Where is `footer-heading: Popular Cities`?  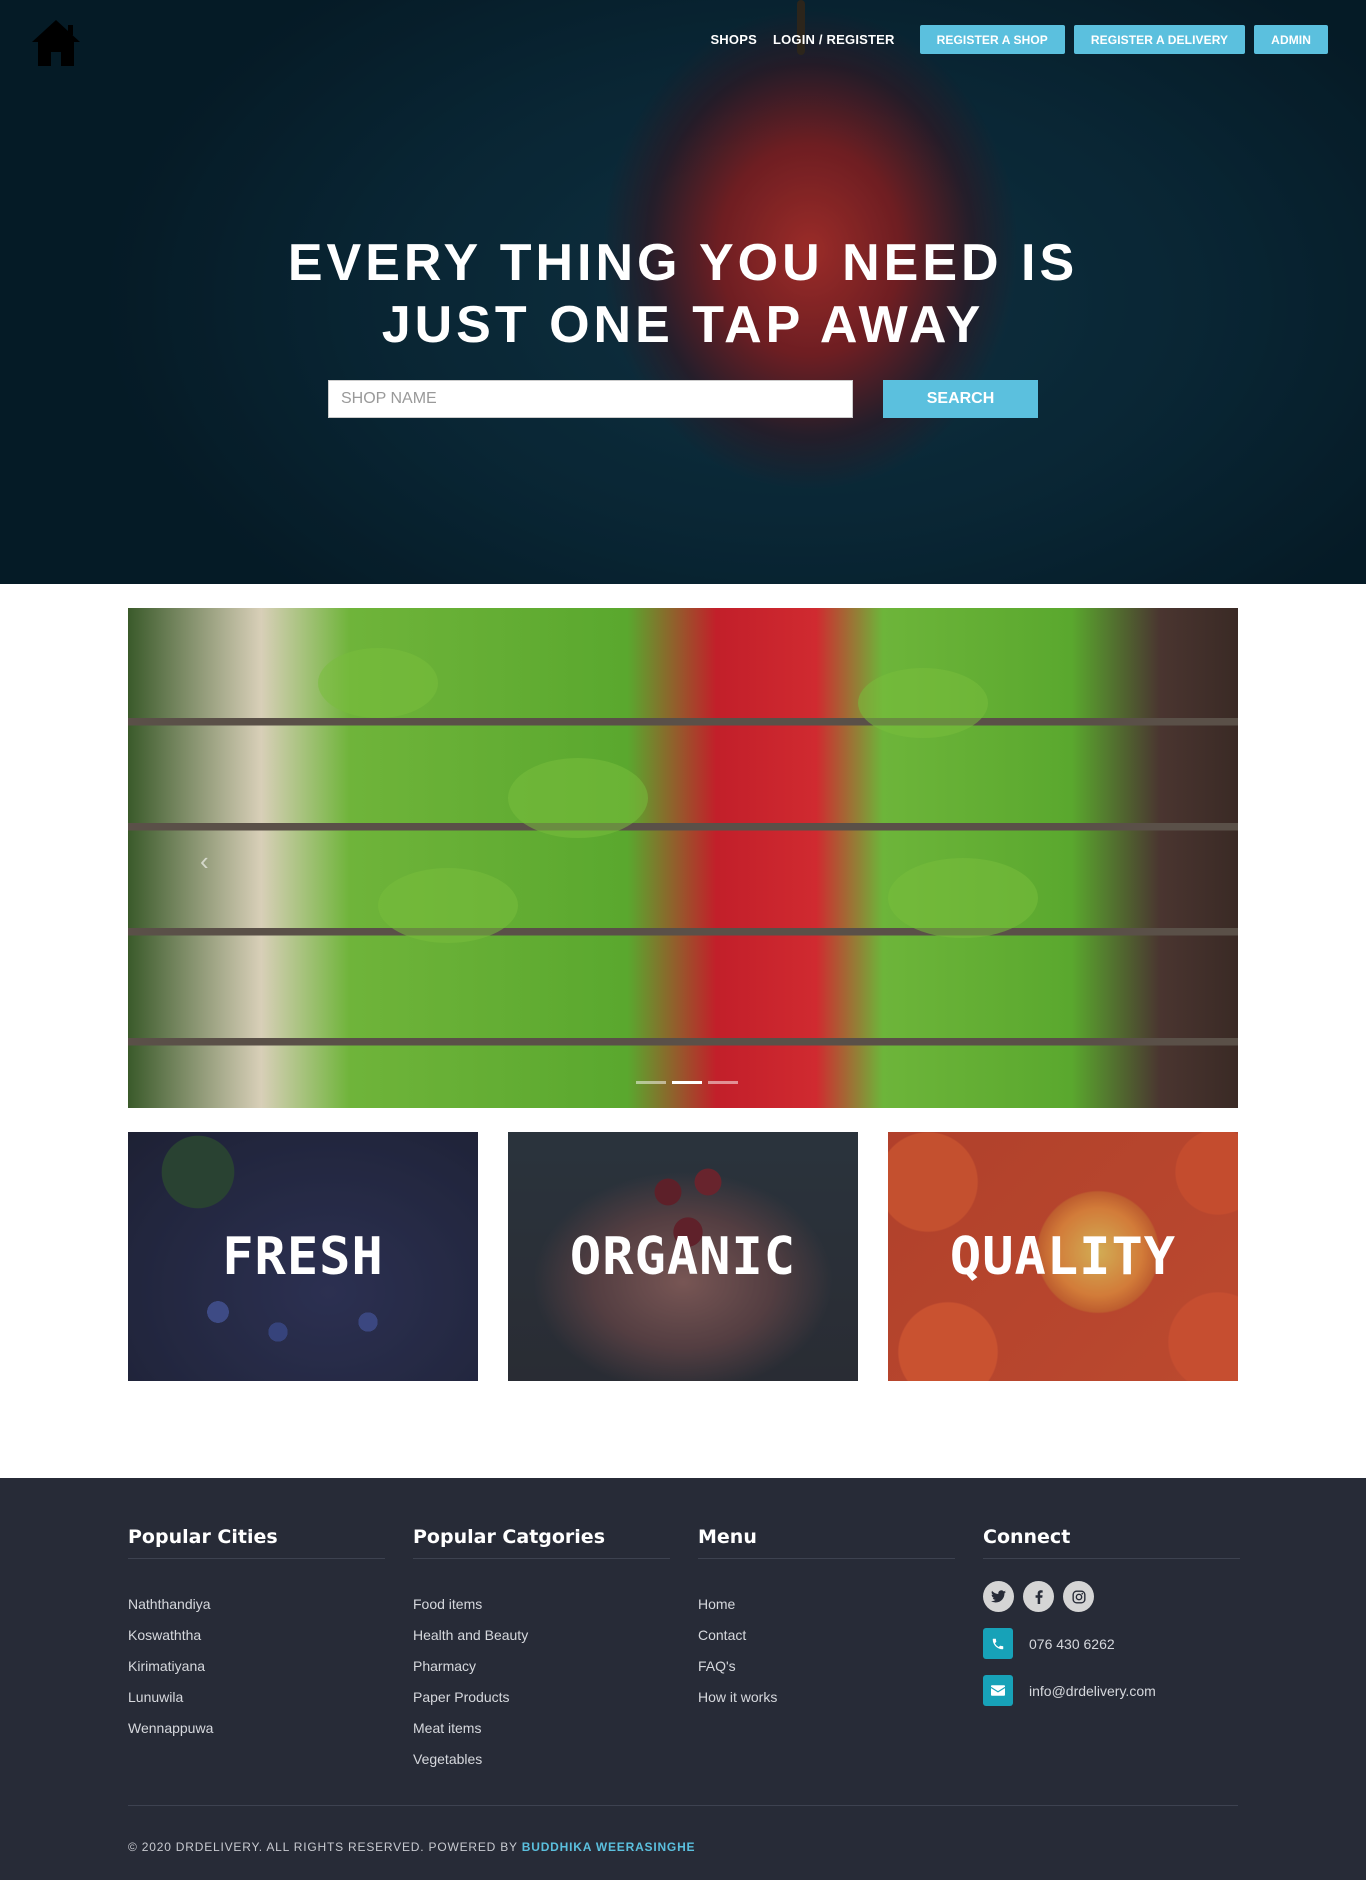 footer-heading: Popular Cities is located at coordinates (256, 1542).